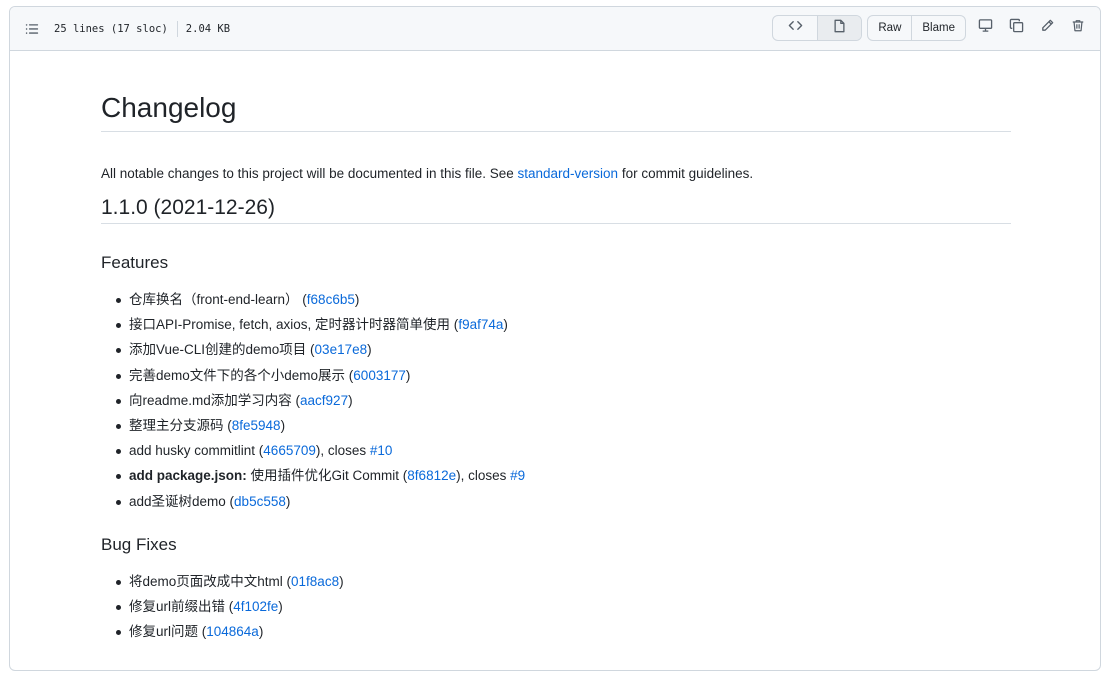  I want to click on list-item: 添加Vue-CLI创建的demo项目 (03e17e8), so click(313, 349).